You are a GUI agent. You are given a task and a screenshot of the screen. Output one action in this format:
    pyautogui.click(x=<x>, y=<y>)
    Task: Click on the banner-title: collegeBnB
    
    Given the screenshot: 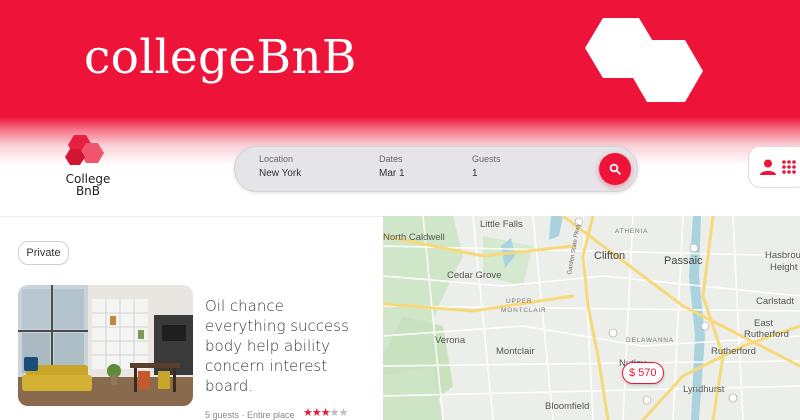 What is the action you would take?
    pyautogui.click(x=220, y=57)
    